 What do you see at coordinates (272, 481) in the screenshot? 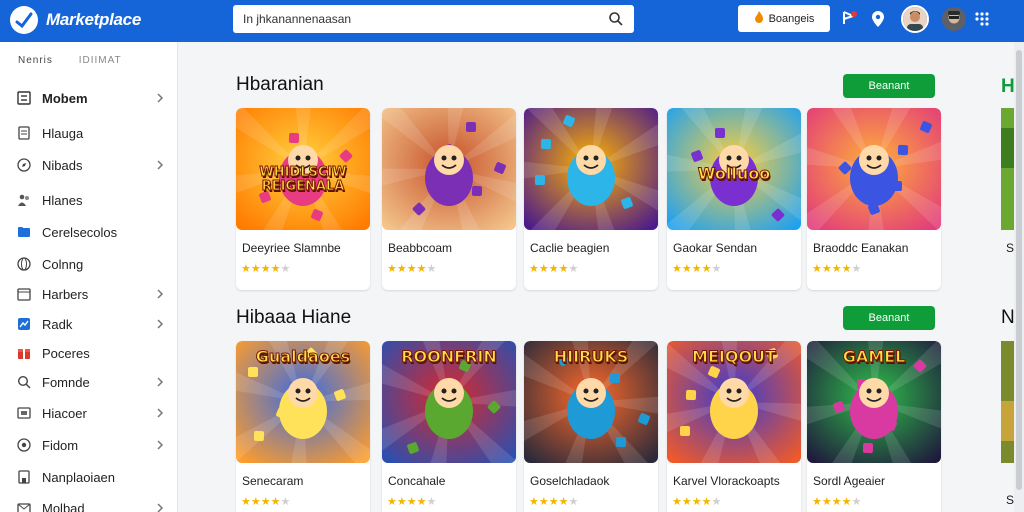
I see `game-title: Senecaram` at bounding box center [272, 481].